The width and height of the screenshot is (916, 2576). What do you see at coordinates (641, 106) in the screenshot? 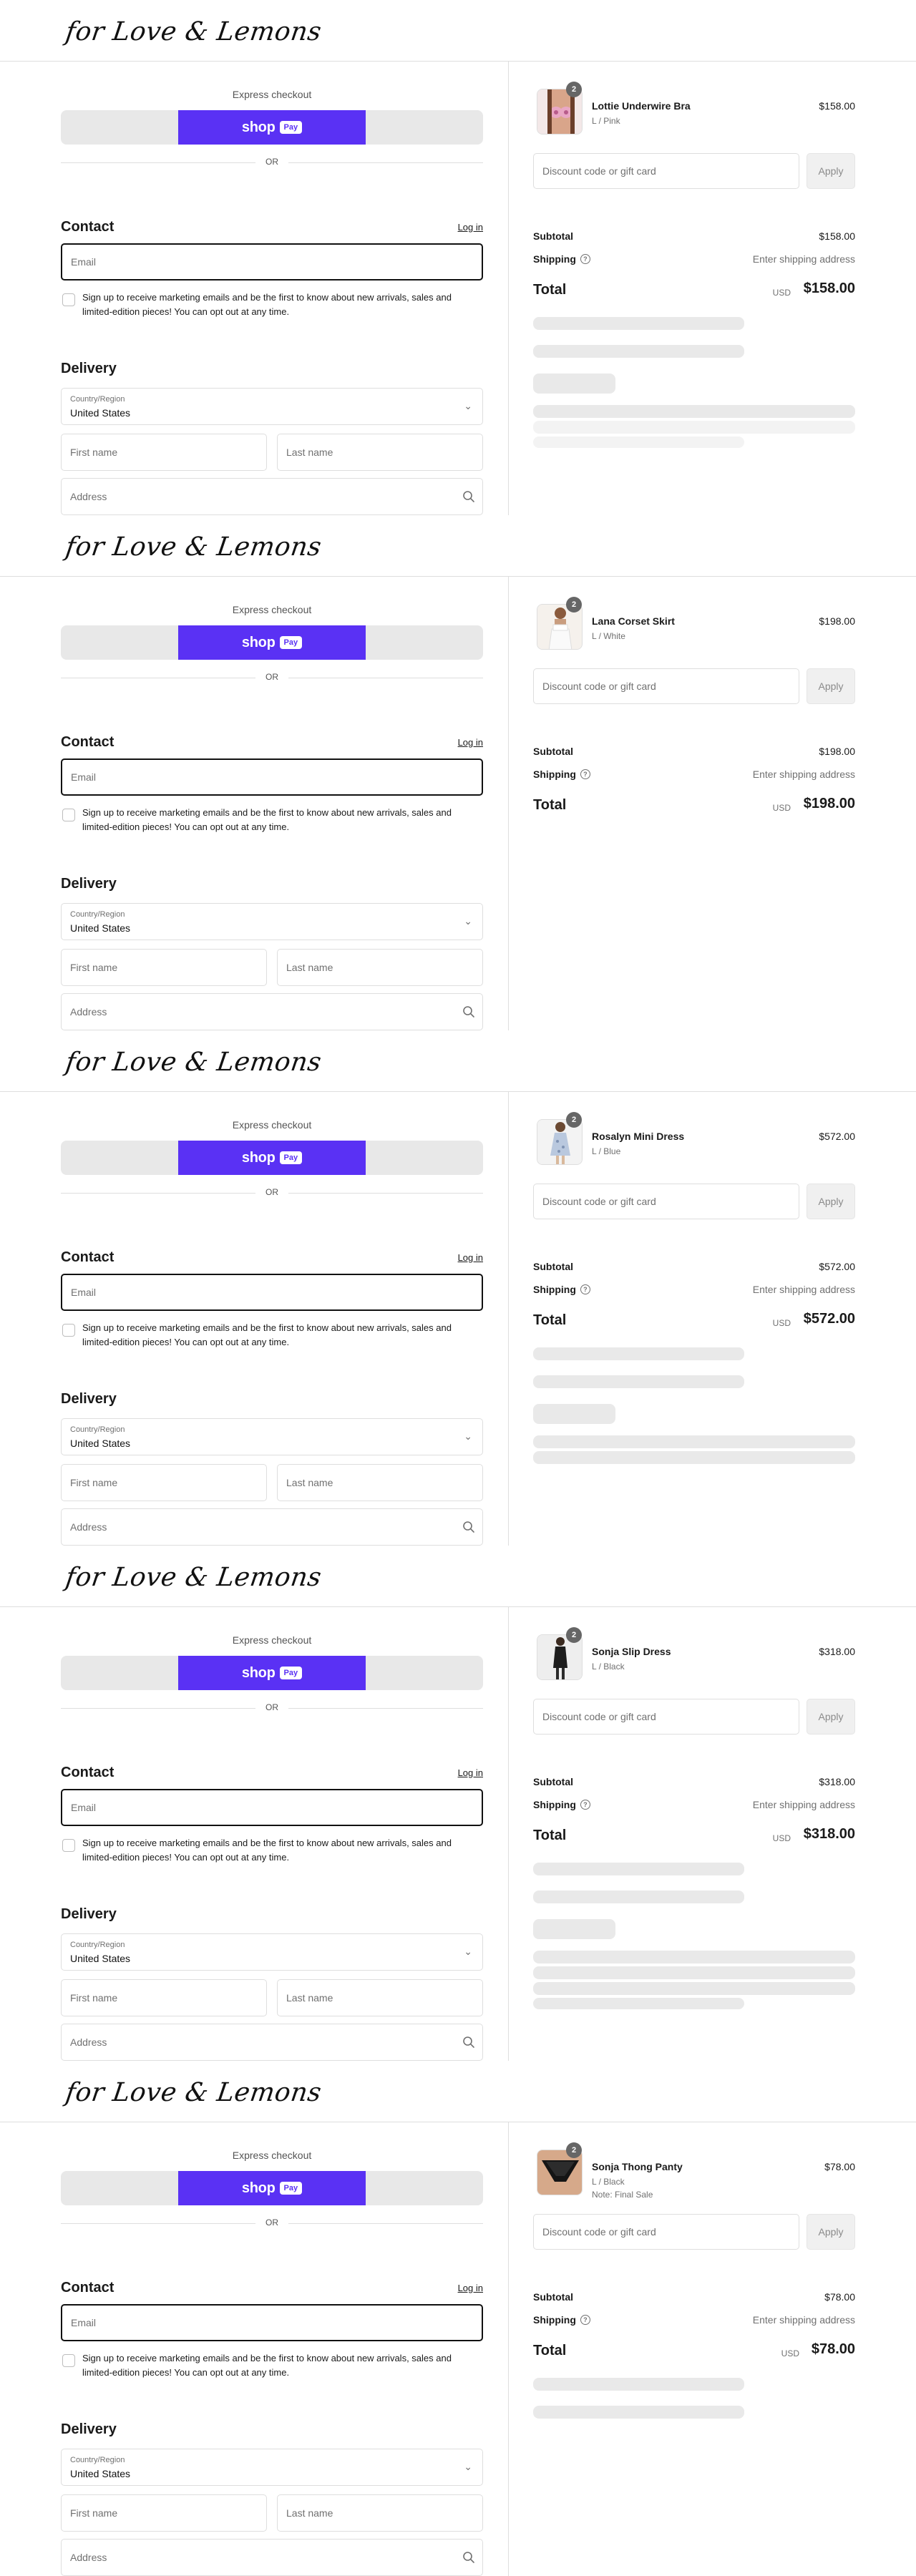
I see `product-name: Lottie Underwire Bra` at bounding box center [641, 106].